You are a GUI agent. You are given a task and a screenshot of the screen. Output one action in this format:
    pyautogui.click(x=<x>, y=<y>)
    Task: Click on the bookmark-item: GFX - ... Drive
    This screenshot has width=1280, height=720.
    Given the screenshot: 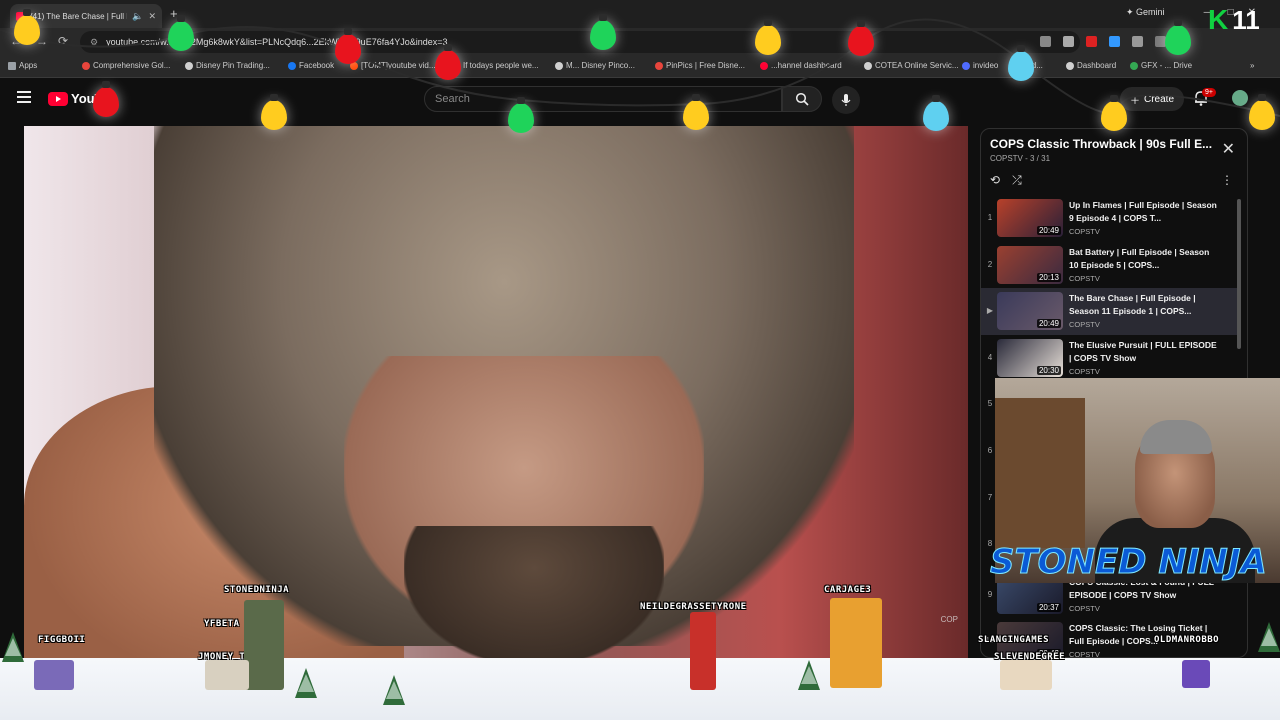 What is the action you would take?
    pyautogui.click(x=1161, y=65)
    